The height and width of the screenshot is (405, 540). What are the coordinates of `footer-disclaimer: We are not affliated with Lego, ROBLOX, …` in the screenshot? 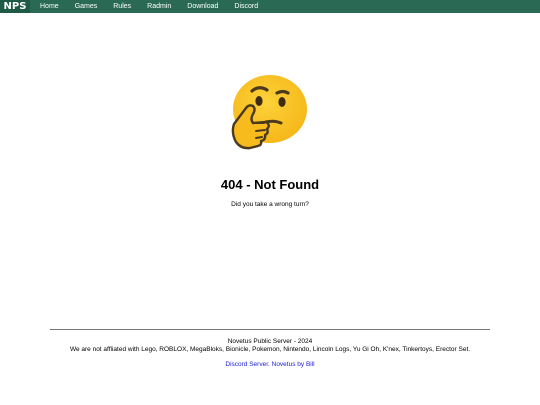 It's located at (270, 349).